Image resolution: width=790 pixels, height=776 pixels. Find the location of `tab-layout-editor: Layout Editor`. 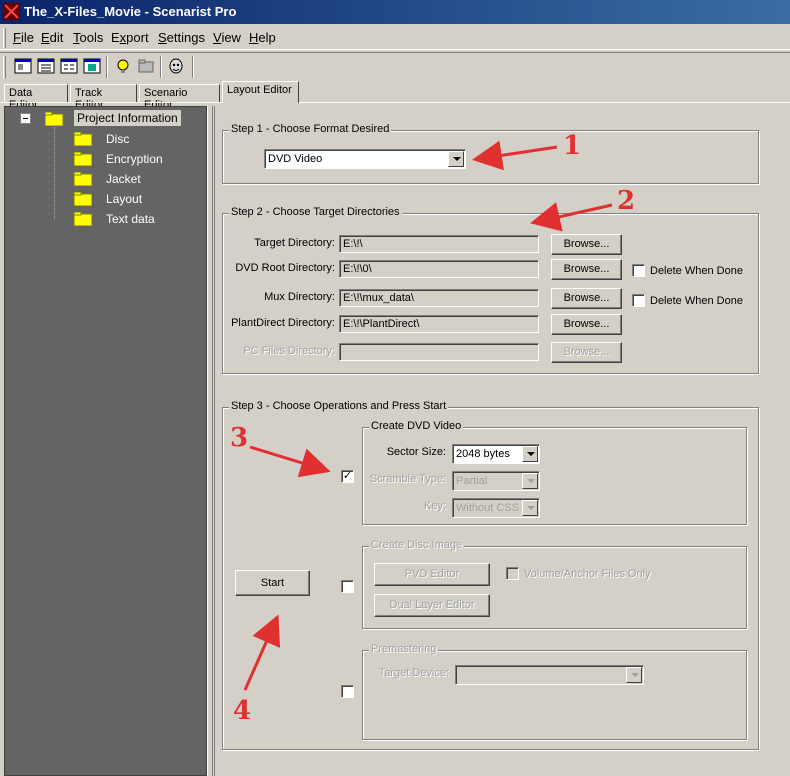

tab-layout-editor: Layout Editor is located at coordinates (260, 92).